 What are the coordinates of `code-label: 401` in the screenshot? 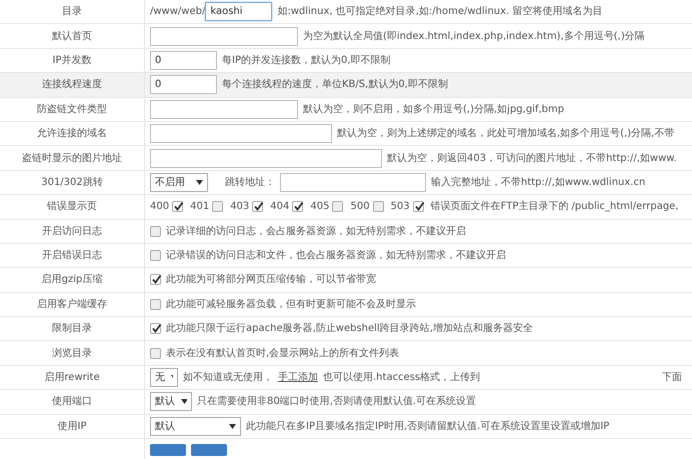 It's located at (200, 207).